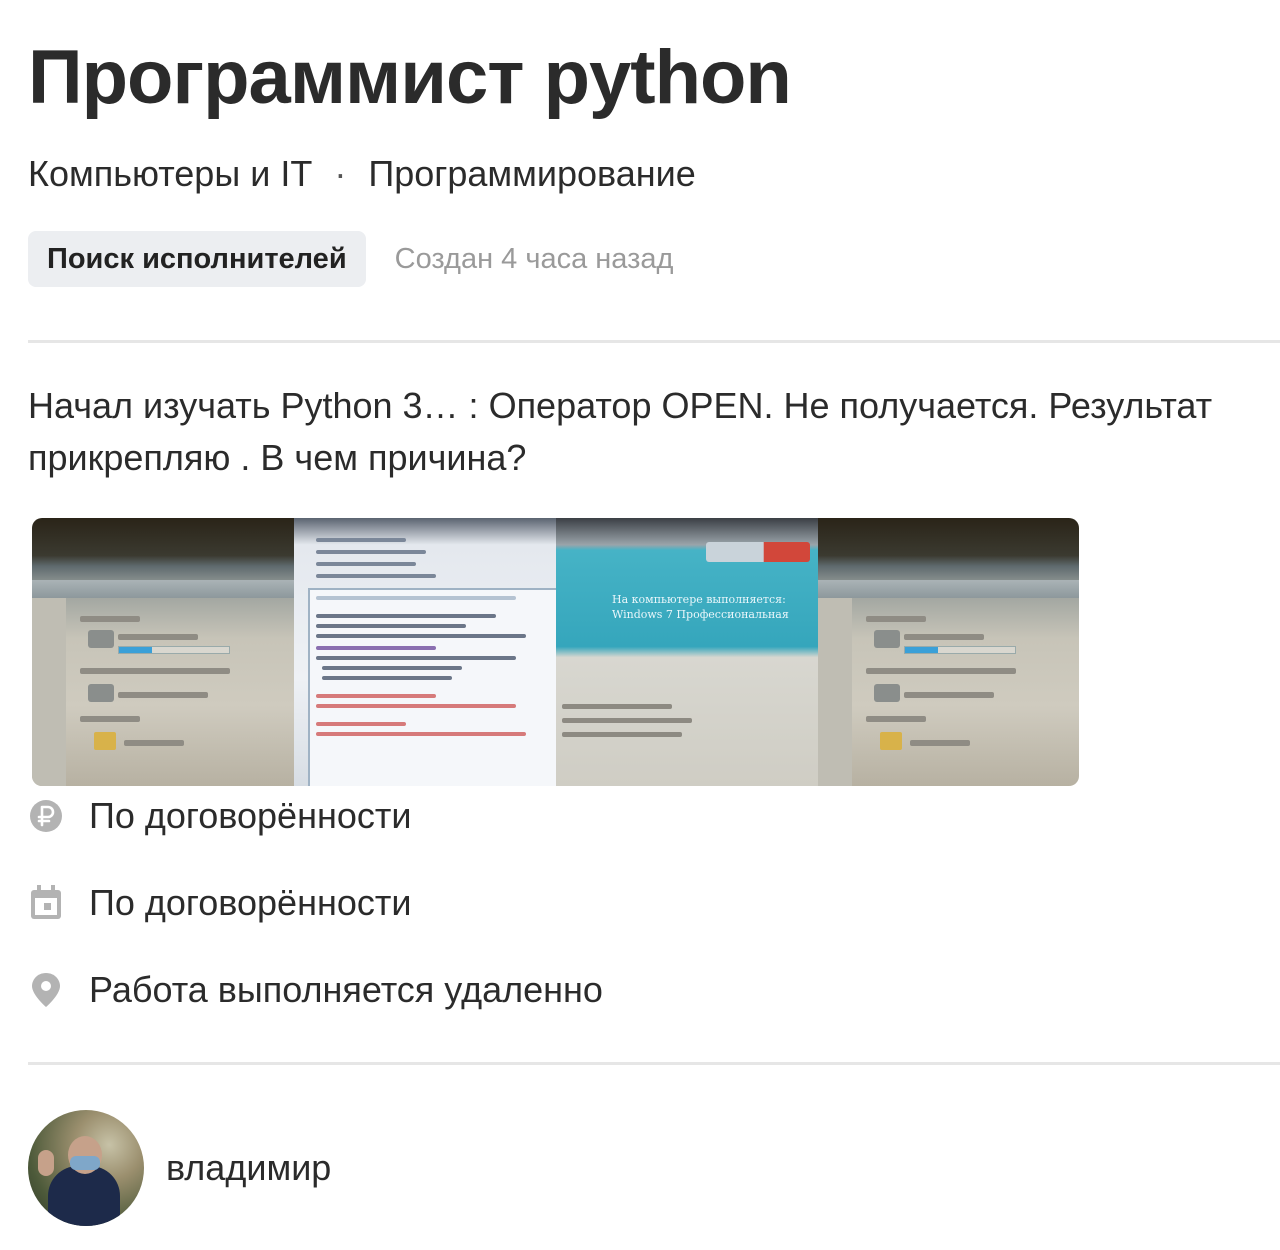 The width and height of the screenshot is (1280, 1250). What do you see at coordinates (46, 816) in the screenshot?
I see `ruble-icon` at bounding box center [46, 816].